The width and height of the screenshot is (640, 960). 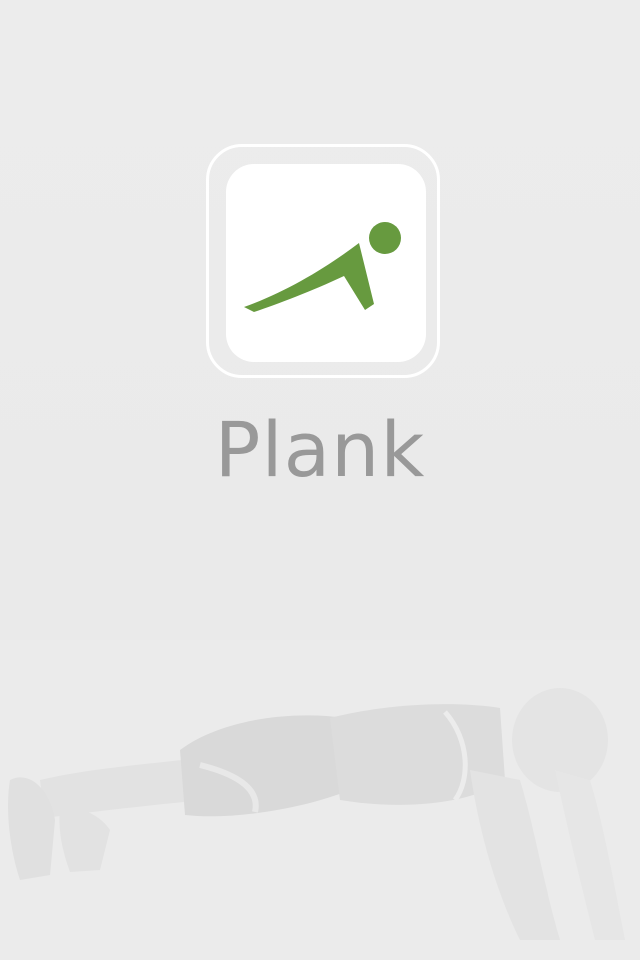 What do you see at coordinates (320, 449) in the screenshot?
I see `app-title: Plank` at bounding box center [320, 449].